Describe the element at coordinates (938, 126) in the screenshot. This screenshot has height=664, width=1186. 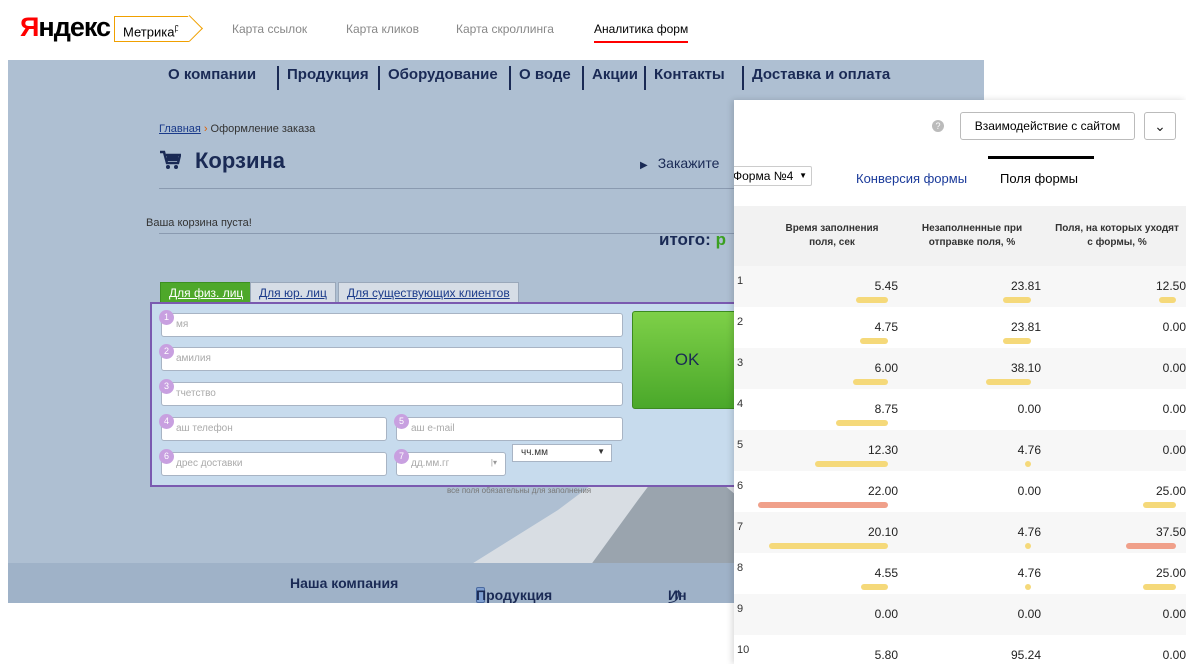
I see `help-icon: ?` at that location.